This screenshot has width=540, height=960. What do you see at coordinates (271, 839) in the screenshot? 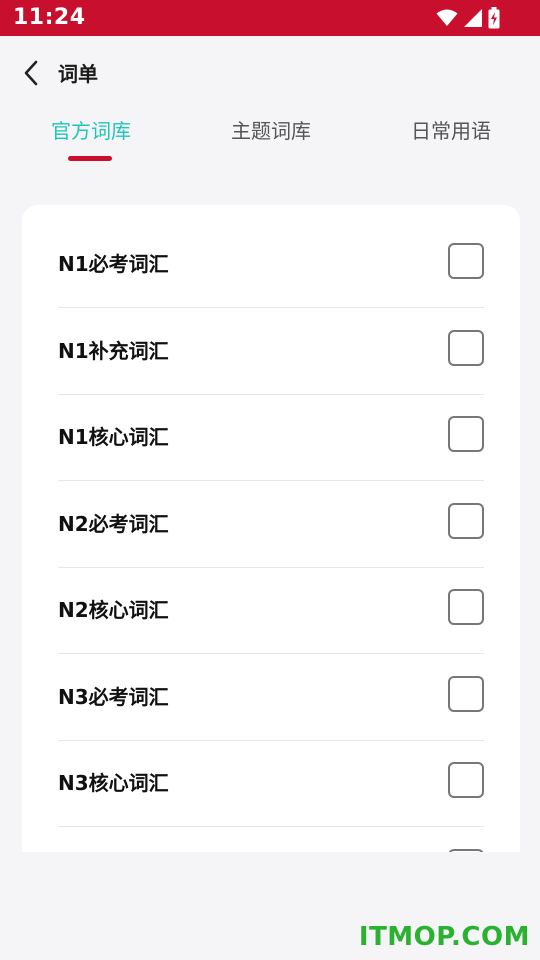
I see `list-item` at bounding box center [271, 839].